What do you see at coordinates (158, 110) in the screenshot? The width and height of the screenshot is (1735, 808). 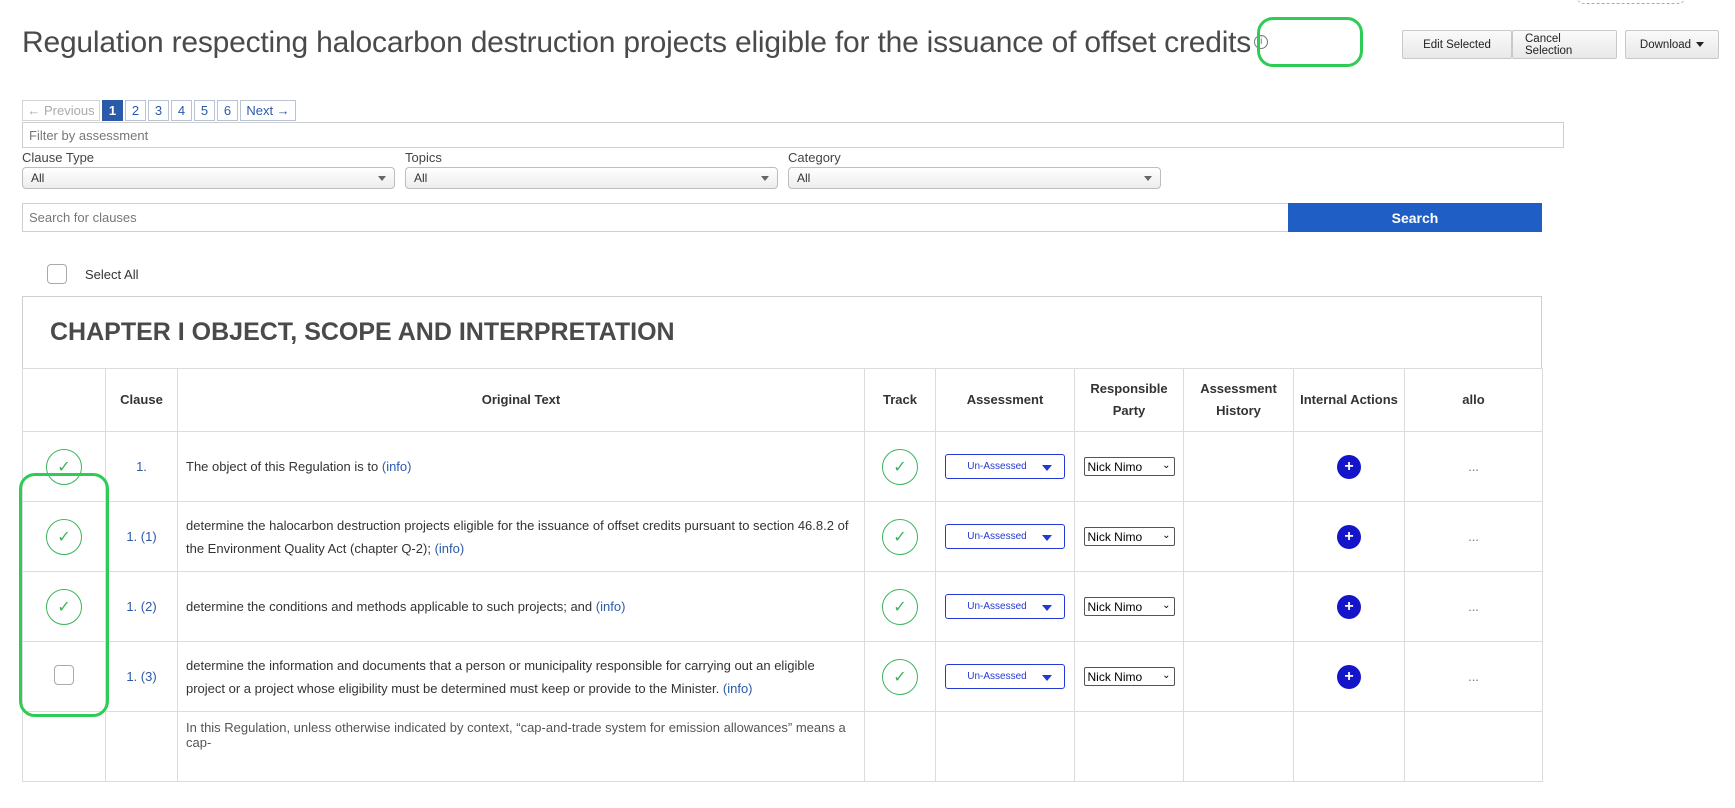 I see `page-3-link: 3` at bounding box center [158, 110].